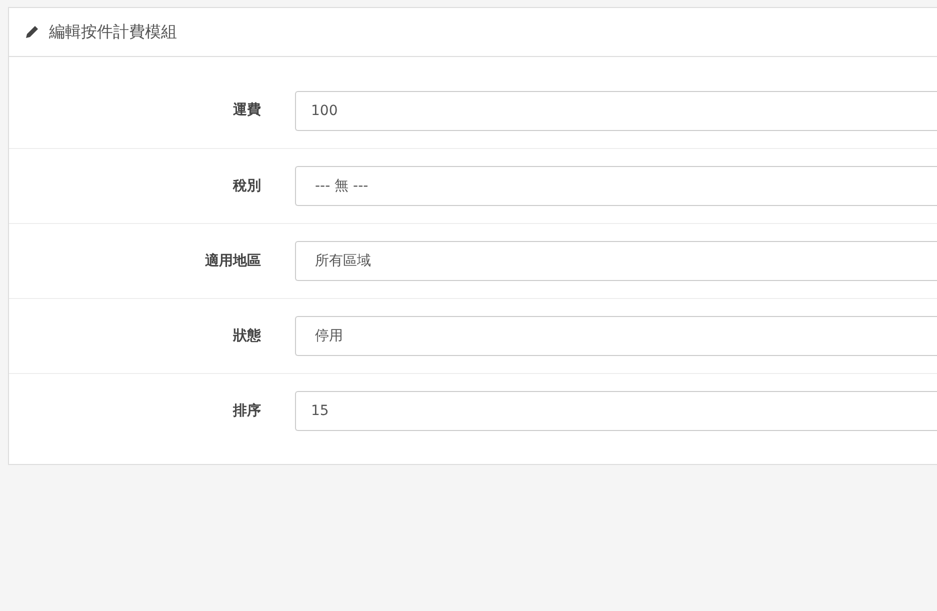 The height and width of the screenshot is (611, 937). What do you see at coordinates (616, 261) in the screenshot?
I see `select-field: 所有區域` at bounding box center [616, 261].